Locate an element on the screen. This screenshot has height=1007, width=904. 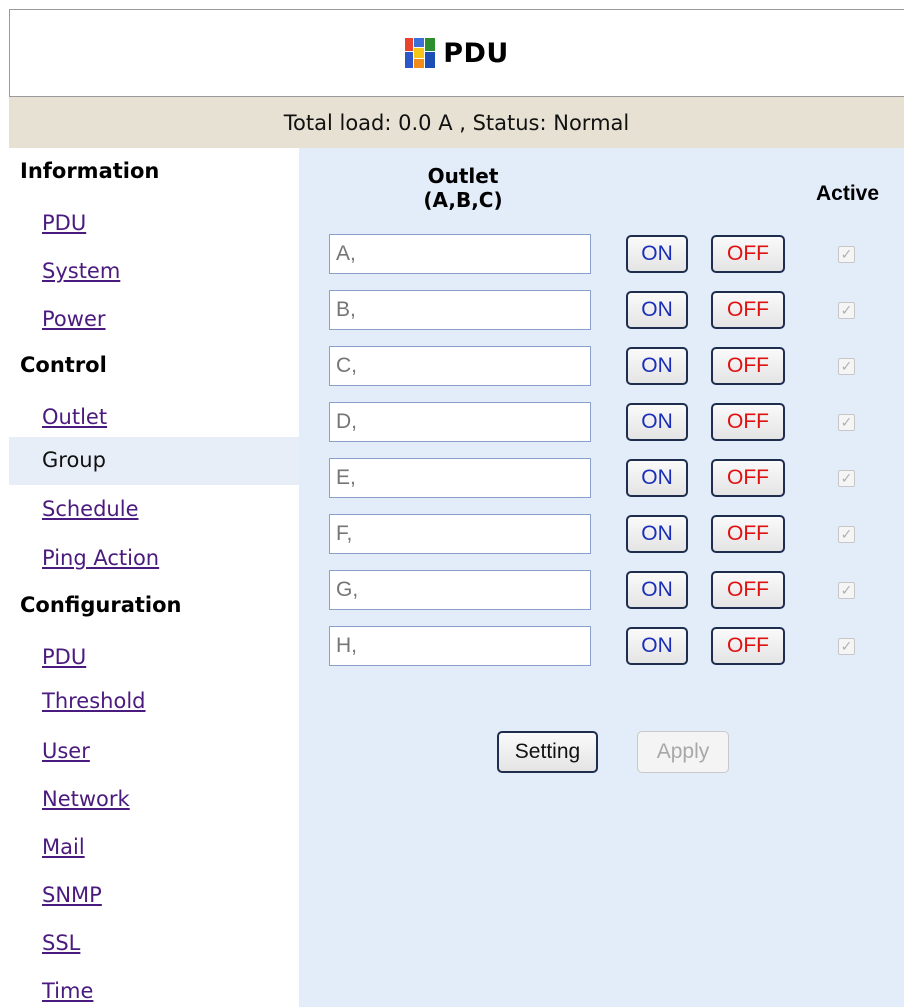
sidebar-heading-configuration: Configuration is located at coordinates (101, 605).